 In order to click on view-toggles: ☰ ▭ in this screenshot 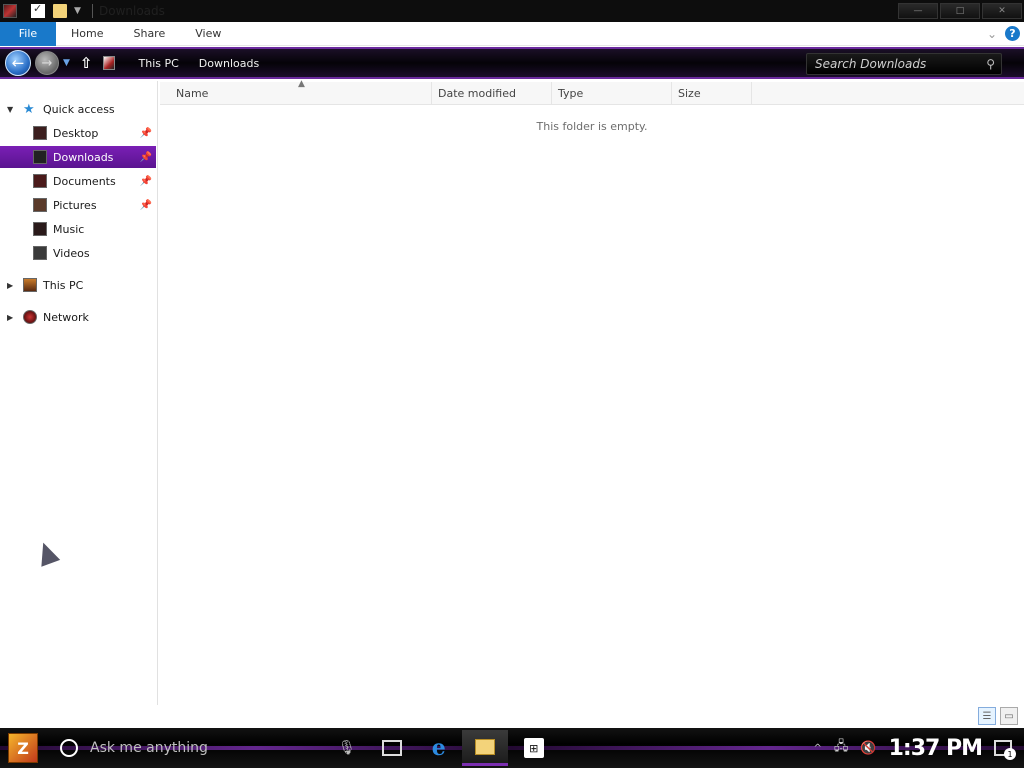, I will do `click(998, 716)`.